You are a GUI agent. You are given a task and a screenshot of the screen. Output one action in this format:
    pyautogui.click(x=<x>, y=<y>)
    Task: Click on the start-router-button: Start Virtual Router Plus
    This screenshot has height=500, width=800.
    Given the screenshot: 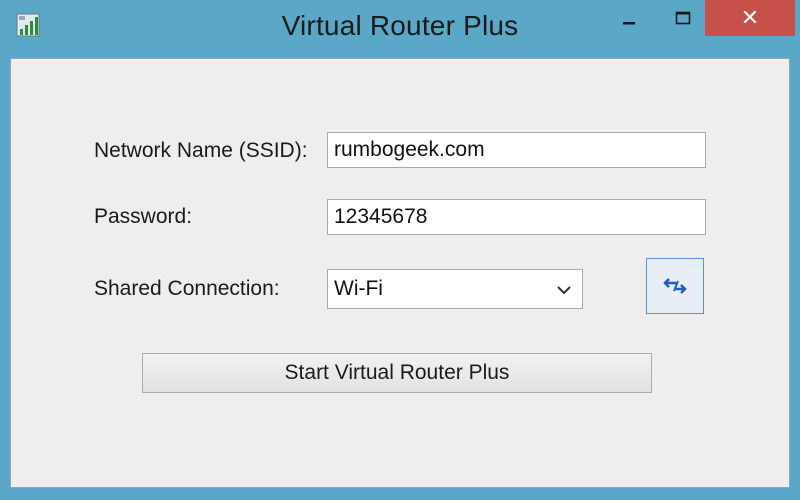 What is the action you would take?
    pyautogui.click(x=397, y=373)
    